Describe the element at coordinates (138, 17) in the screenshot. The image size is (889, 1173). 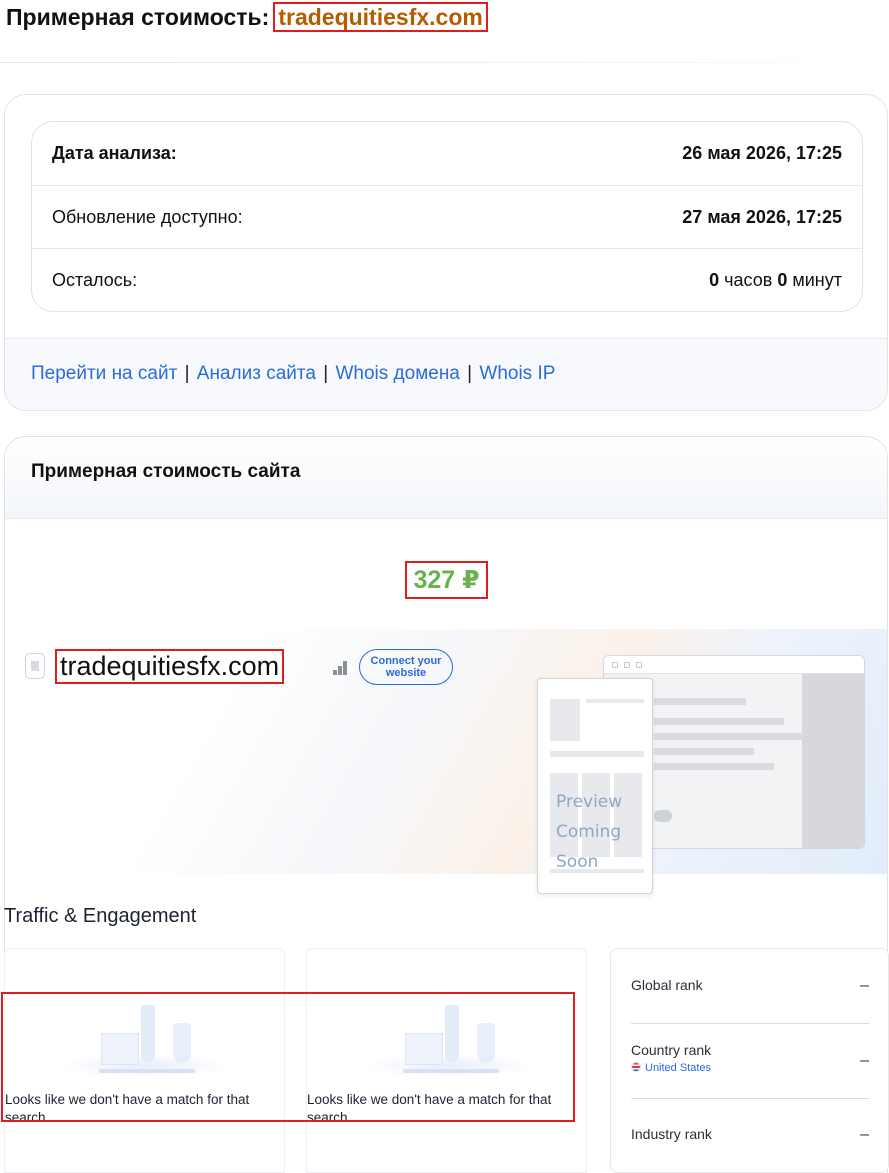
I see `page-title-prefix: Примерная стоимость:` at that location.